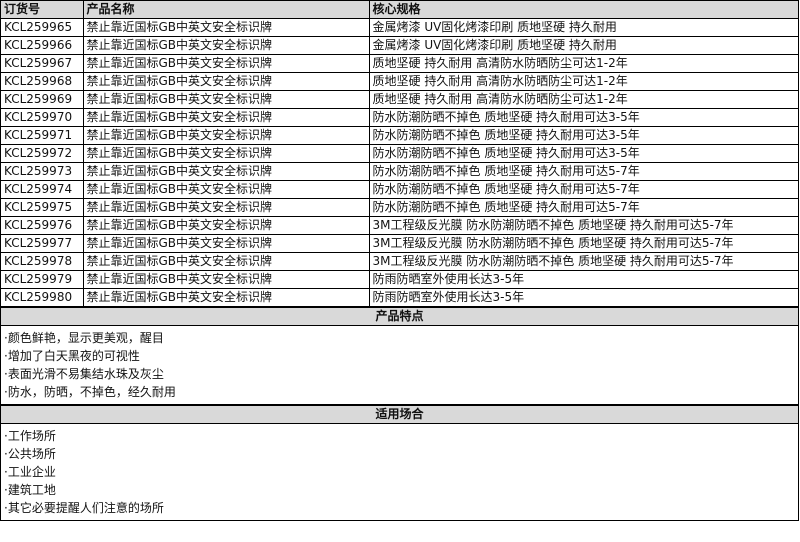  Describe the element at coordinates (42, 153) in the screenshot. I see `cell-order-number: KCL259972` at that location.